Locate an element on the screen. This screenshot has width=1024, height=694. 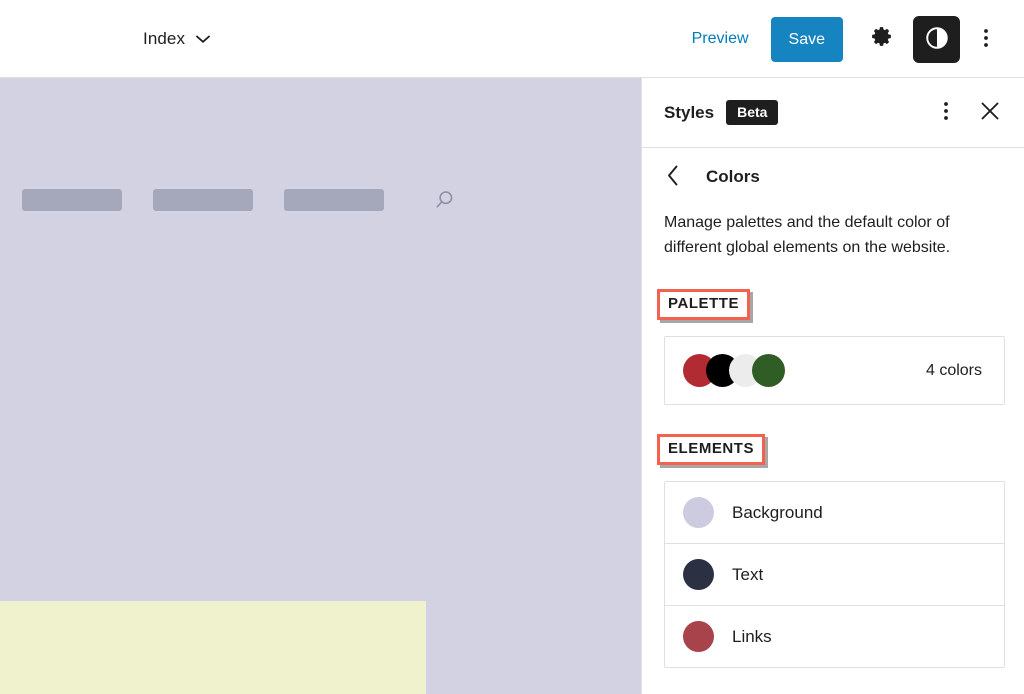
palette-card: 4 colors is located at coordinates (834, 370).